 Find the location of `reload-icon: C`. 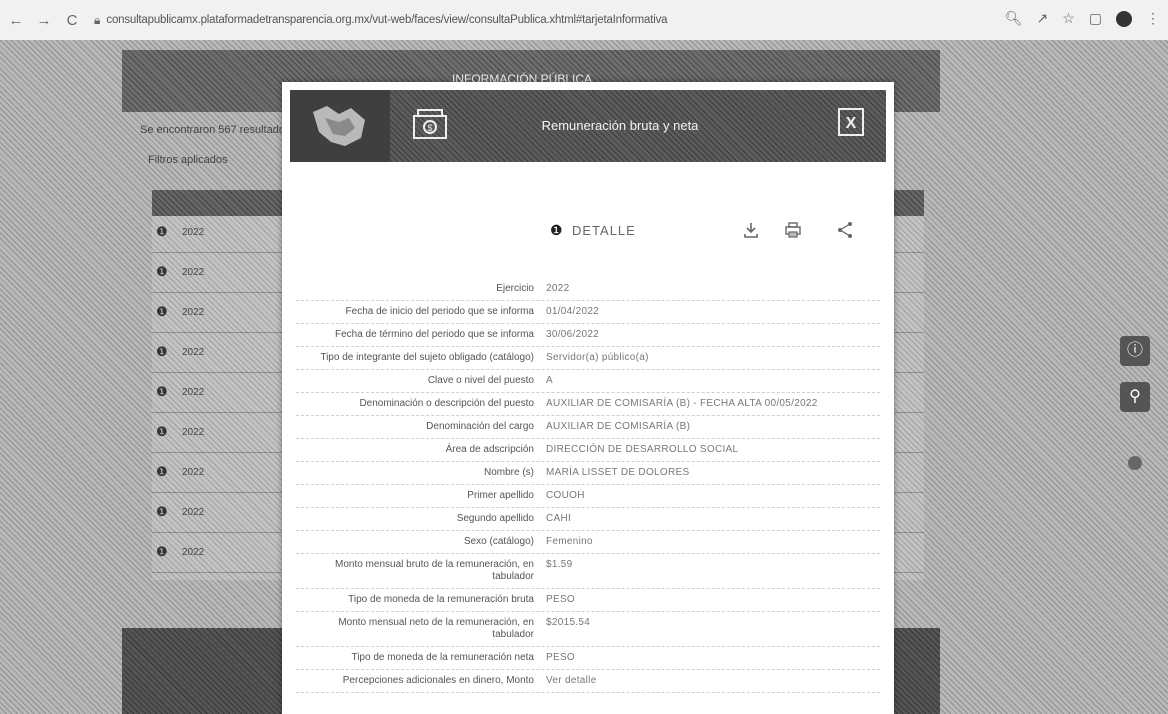

reload-icon: C is located at coordinates (72, 20).